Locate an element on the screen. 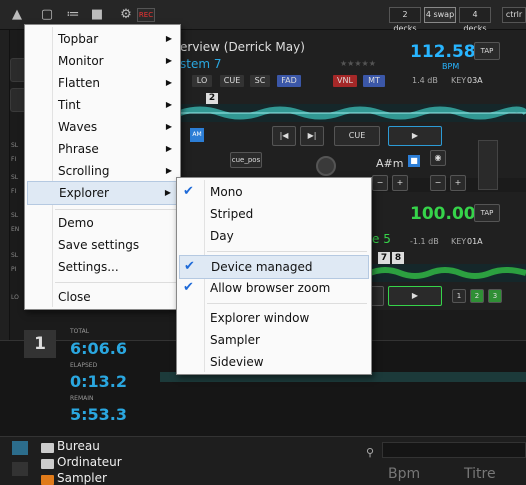 This screenshot has height=485, width=526. menu-item-waves: Waves ▶ is located at coordinates (102, 127).